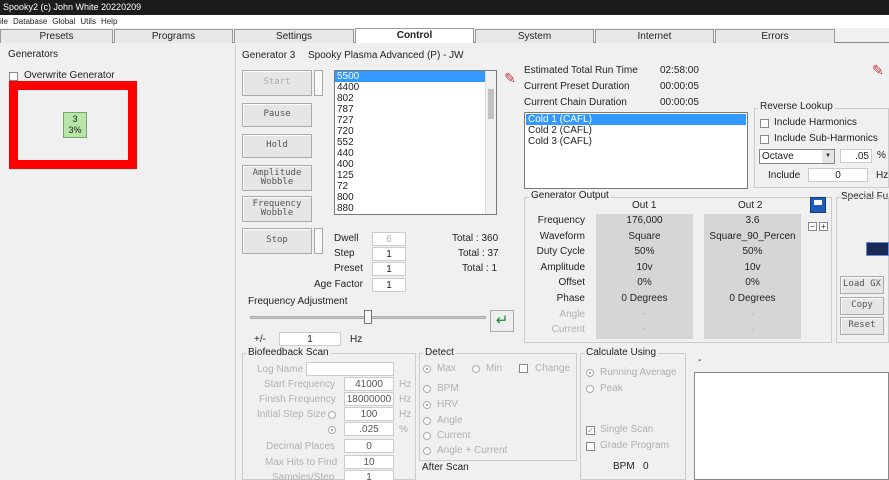 The height and width of the screenshot is (480, 889). I want to click on hrv-radio, so click(427, 405).